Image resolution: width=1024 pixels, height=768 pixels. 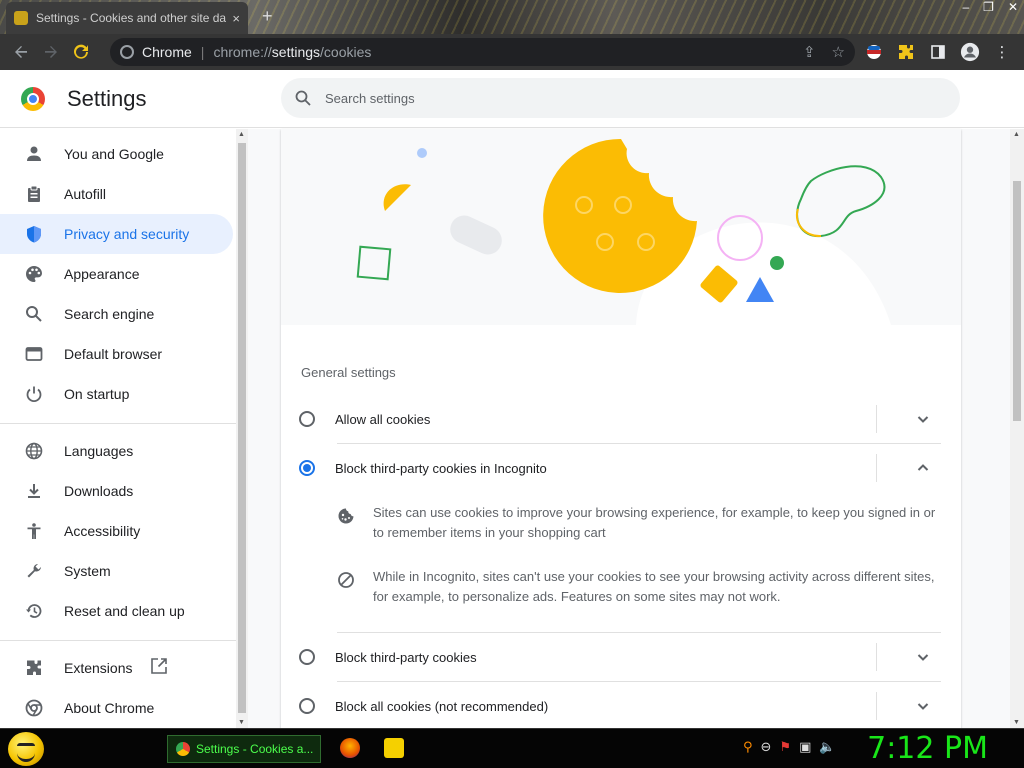 What do you see at coordinates (927, 748) in the screenshot?
I see `taskbar-clock: 7:12 PM` at bounding box center [927, 748].